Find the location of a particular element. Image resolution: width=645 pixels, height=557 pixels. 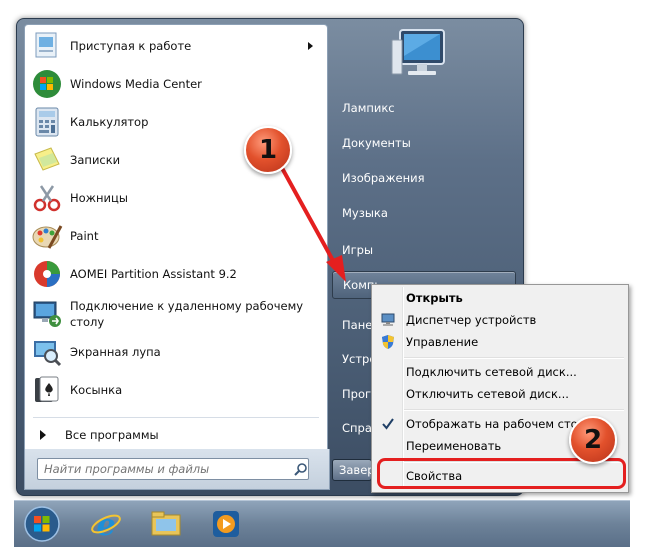

device-manager-icon is located at coordinates (388, 320).